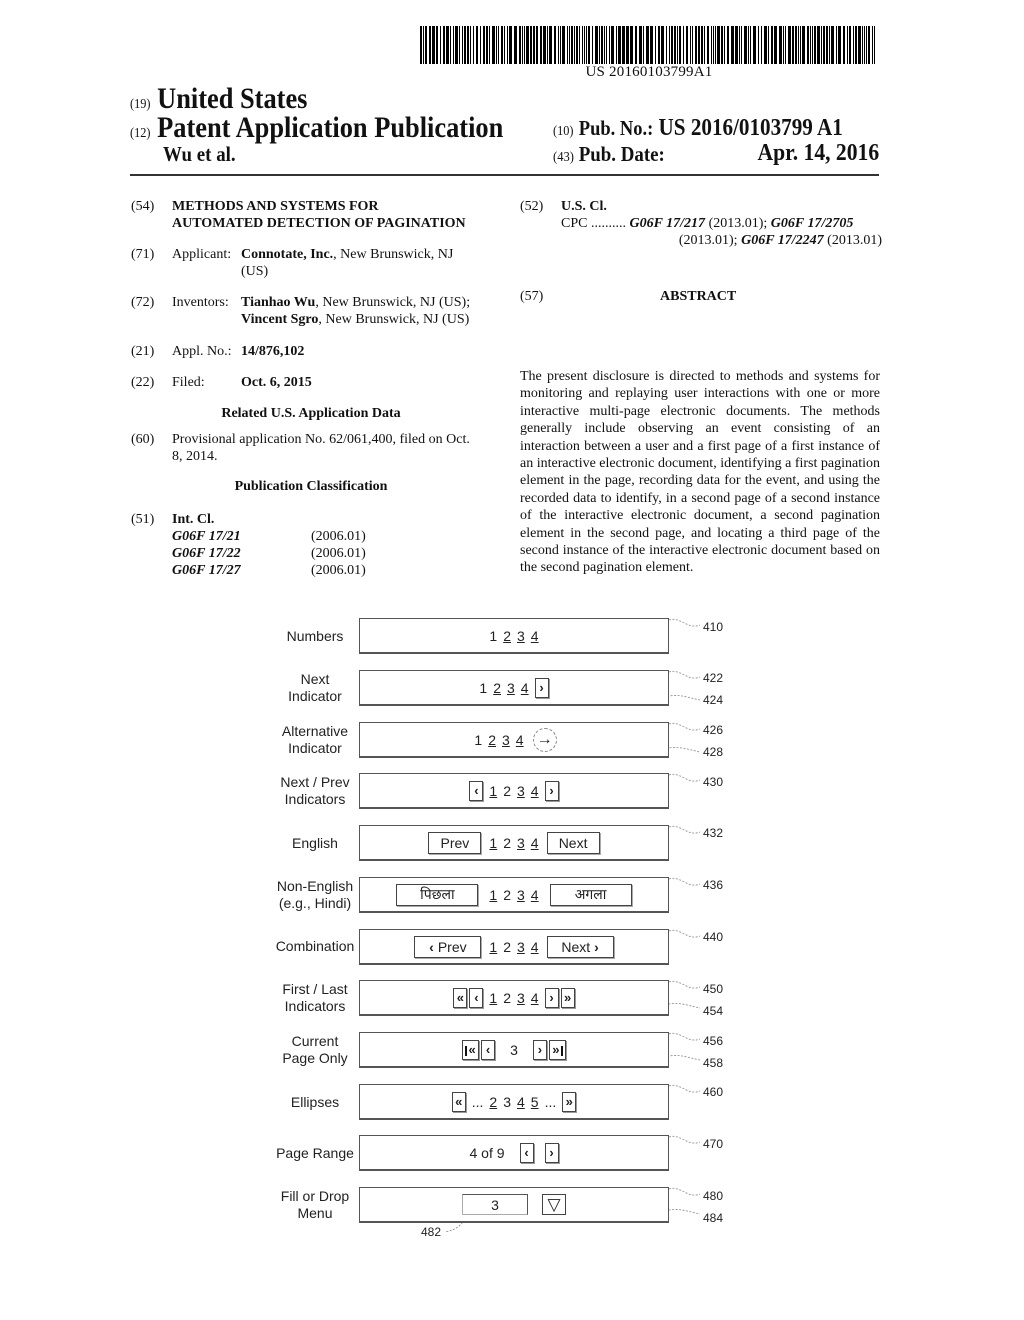  Describe the element at coordinates (321, 352) in the screenshot. I see `field-appl-no: (21) Appl. No.: 14/876,102` at that location.